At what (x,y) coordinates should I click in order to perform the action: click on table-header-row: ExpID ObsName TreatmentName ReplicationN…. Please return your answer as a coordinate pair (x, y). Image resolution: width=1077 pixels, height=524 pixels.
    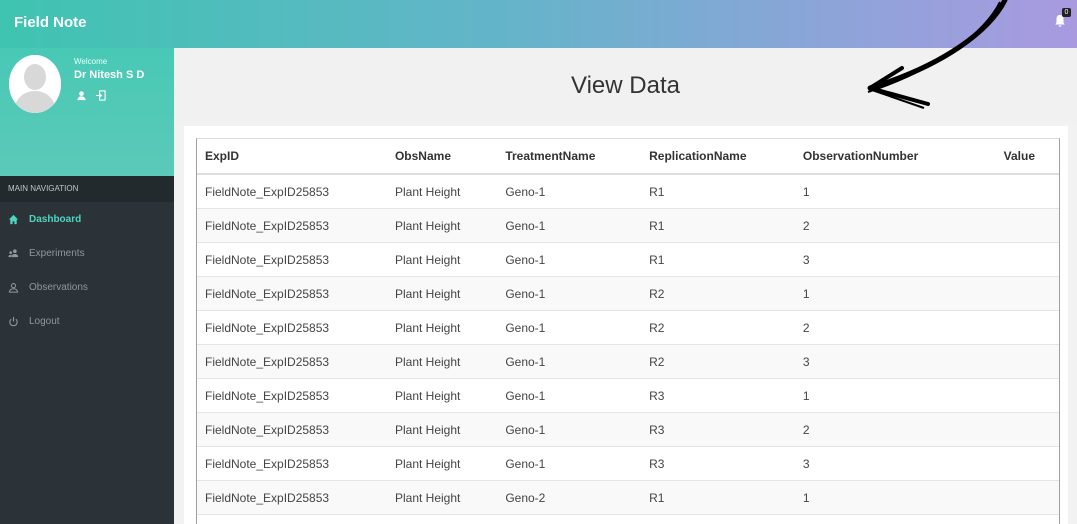
    Looking at the image, I should click on (628, 157).